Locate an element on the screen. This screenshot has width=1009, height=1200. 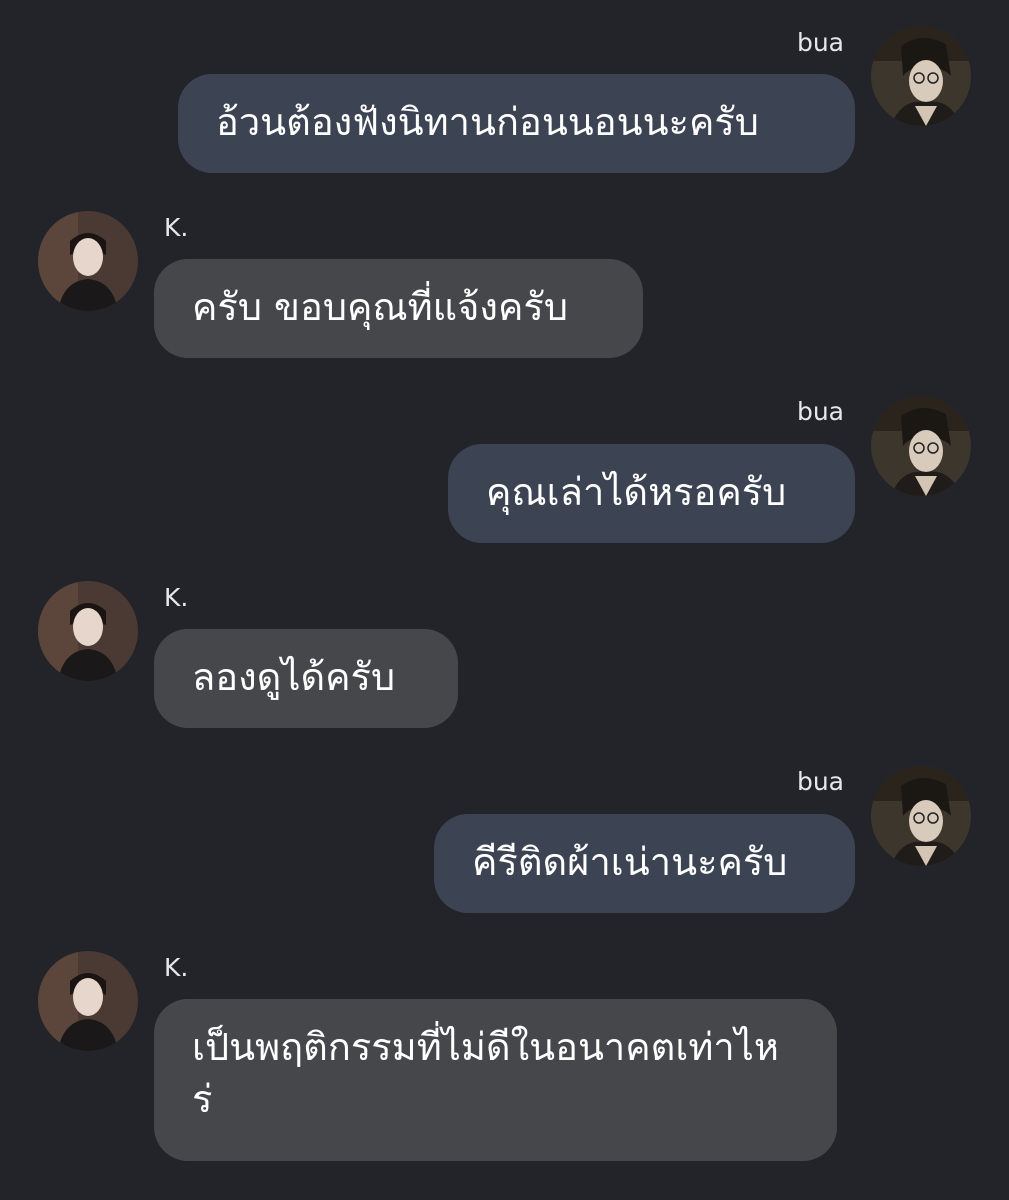
message-bubble: อ้วนต้องฟังนิทานก่อนนอนนะครับ is located at coordinates (516, 123).